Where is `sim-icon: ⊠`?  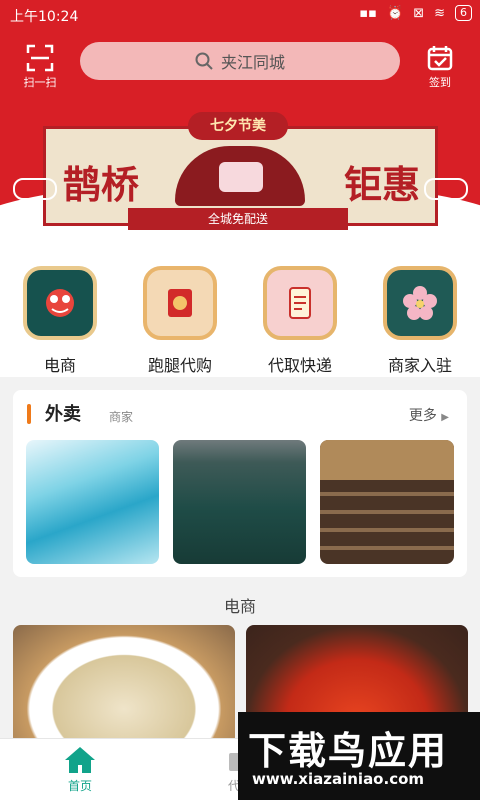 sim-icon: ⊠ is located at coordinates (419, 13).